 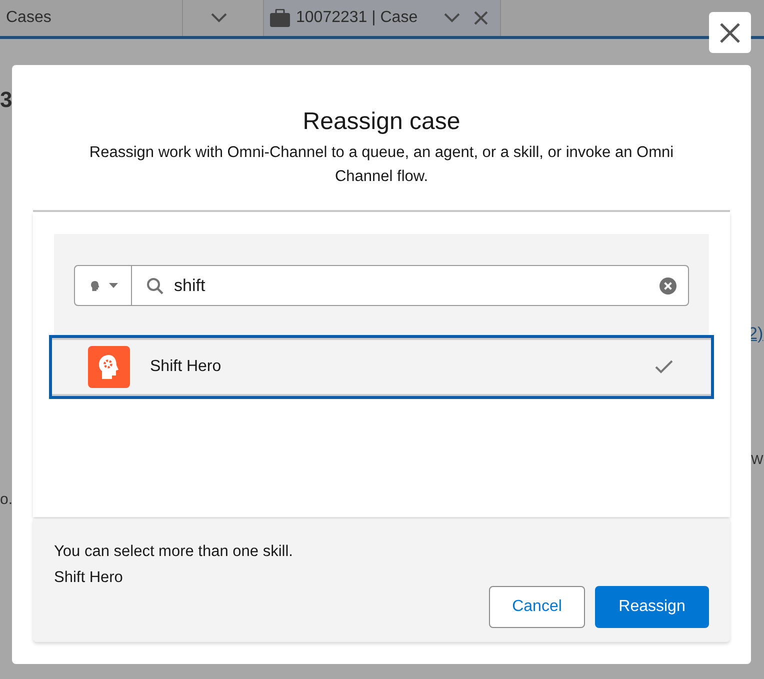 I want to click on search-input: shift, so click(x=411, y=286).